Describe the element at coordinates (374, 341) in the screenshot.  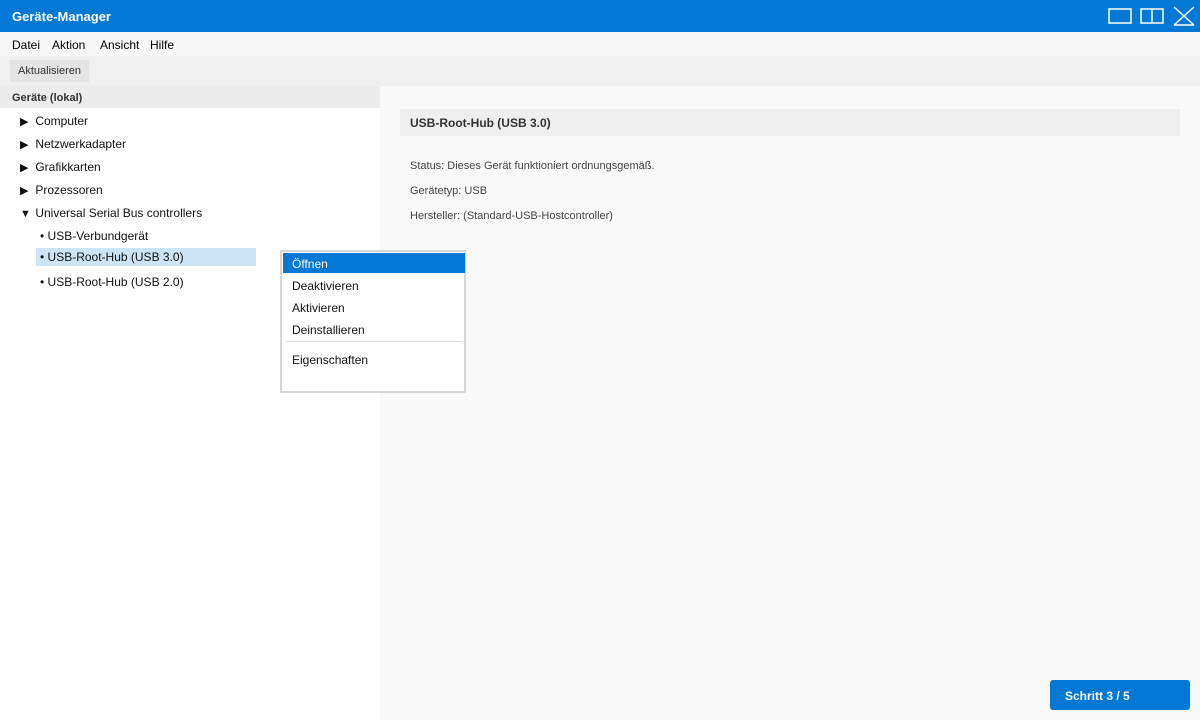
I see `context-menu-separator` at that location.